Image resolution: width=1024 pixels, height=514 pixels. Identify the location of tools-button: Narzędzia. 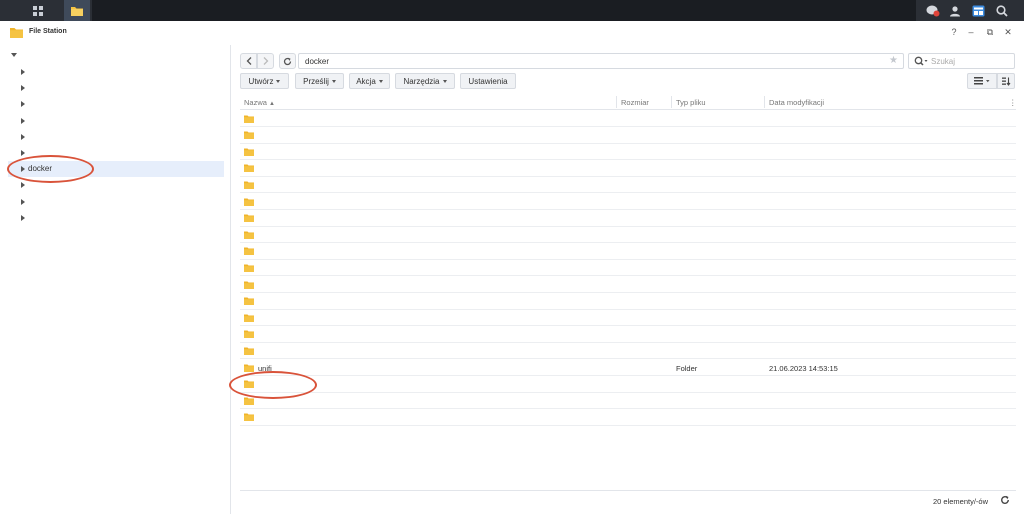
(425, 81).